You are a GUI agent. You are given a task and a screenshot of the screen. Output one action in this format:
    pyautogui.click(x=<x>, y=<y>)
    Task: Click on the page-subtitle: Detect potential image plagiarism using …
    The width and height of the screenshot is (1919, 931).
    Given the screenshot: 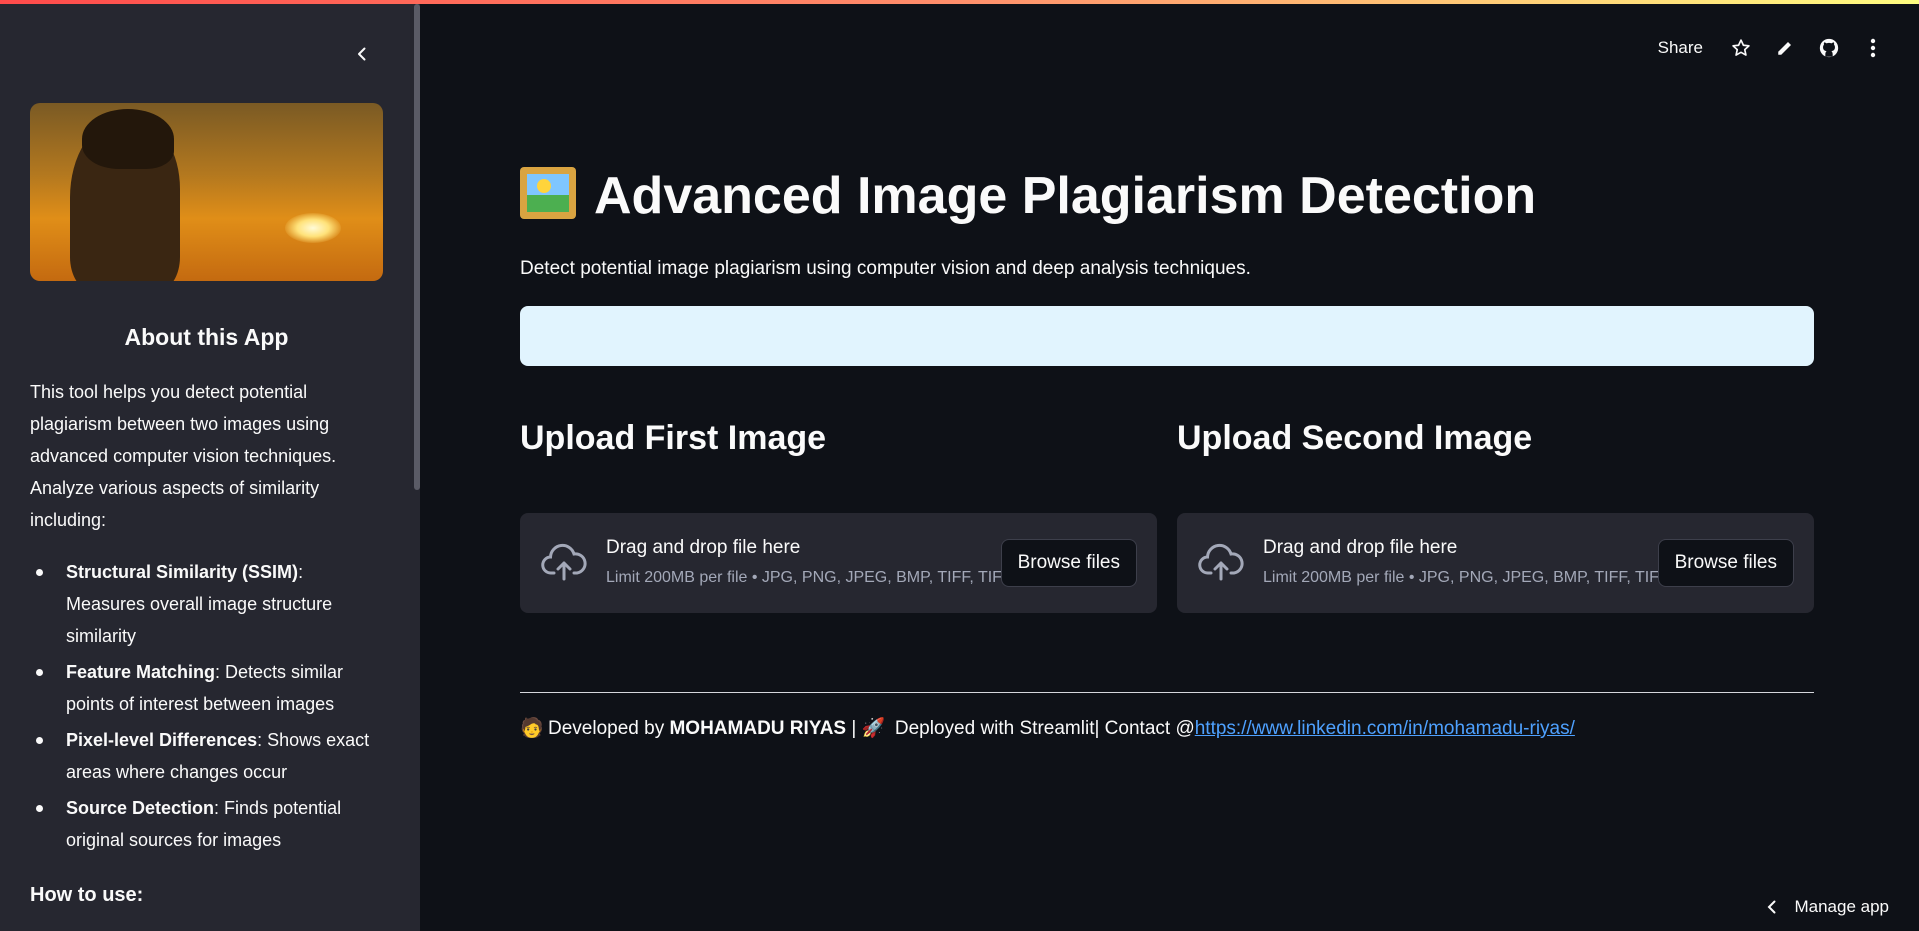 What is the action you would take?
    pyautogui.click(x=885, y=268)
    